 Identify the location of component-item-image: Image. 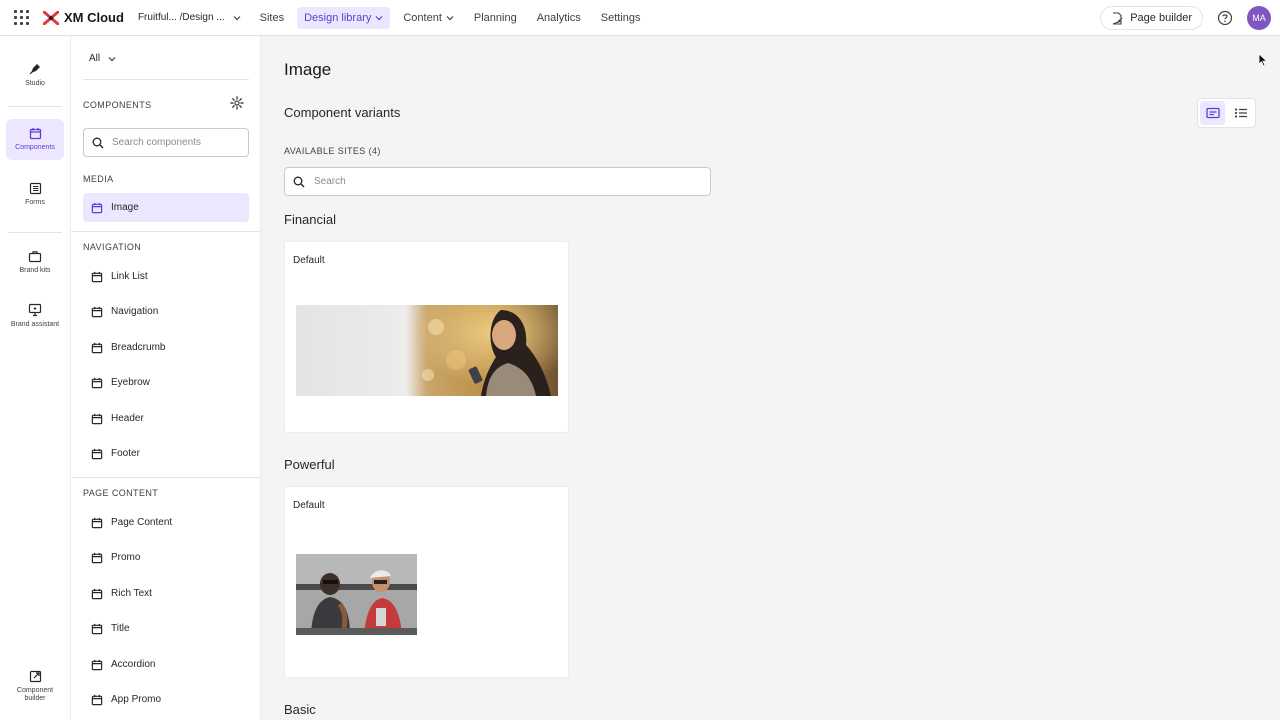
(166, 207).